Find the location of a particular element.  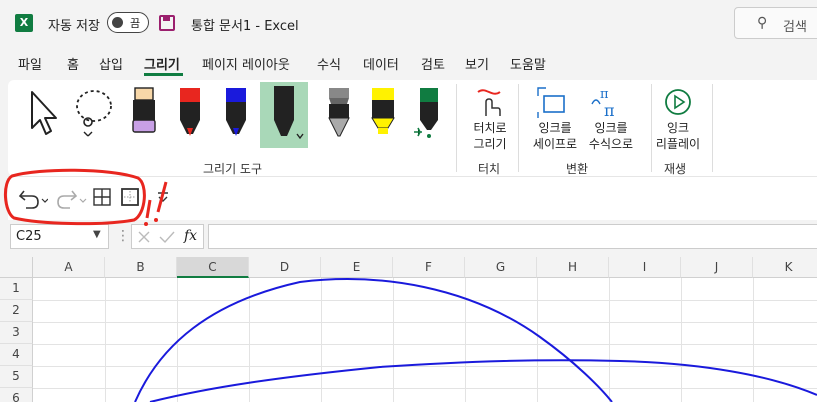

convert-group-label: 변환 is located at coordinates (577, 169).